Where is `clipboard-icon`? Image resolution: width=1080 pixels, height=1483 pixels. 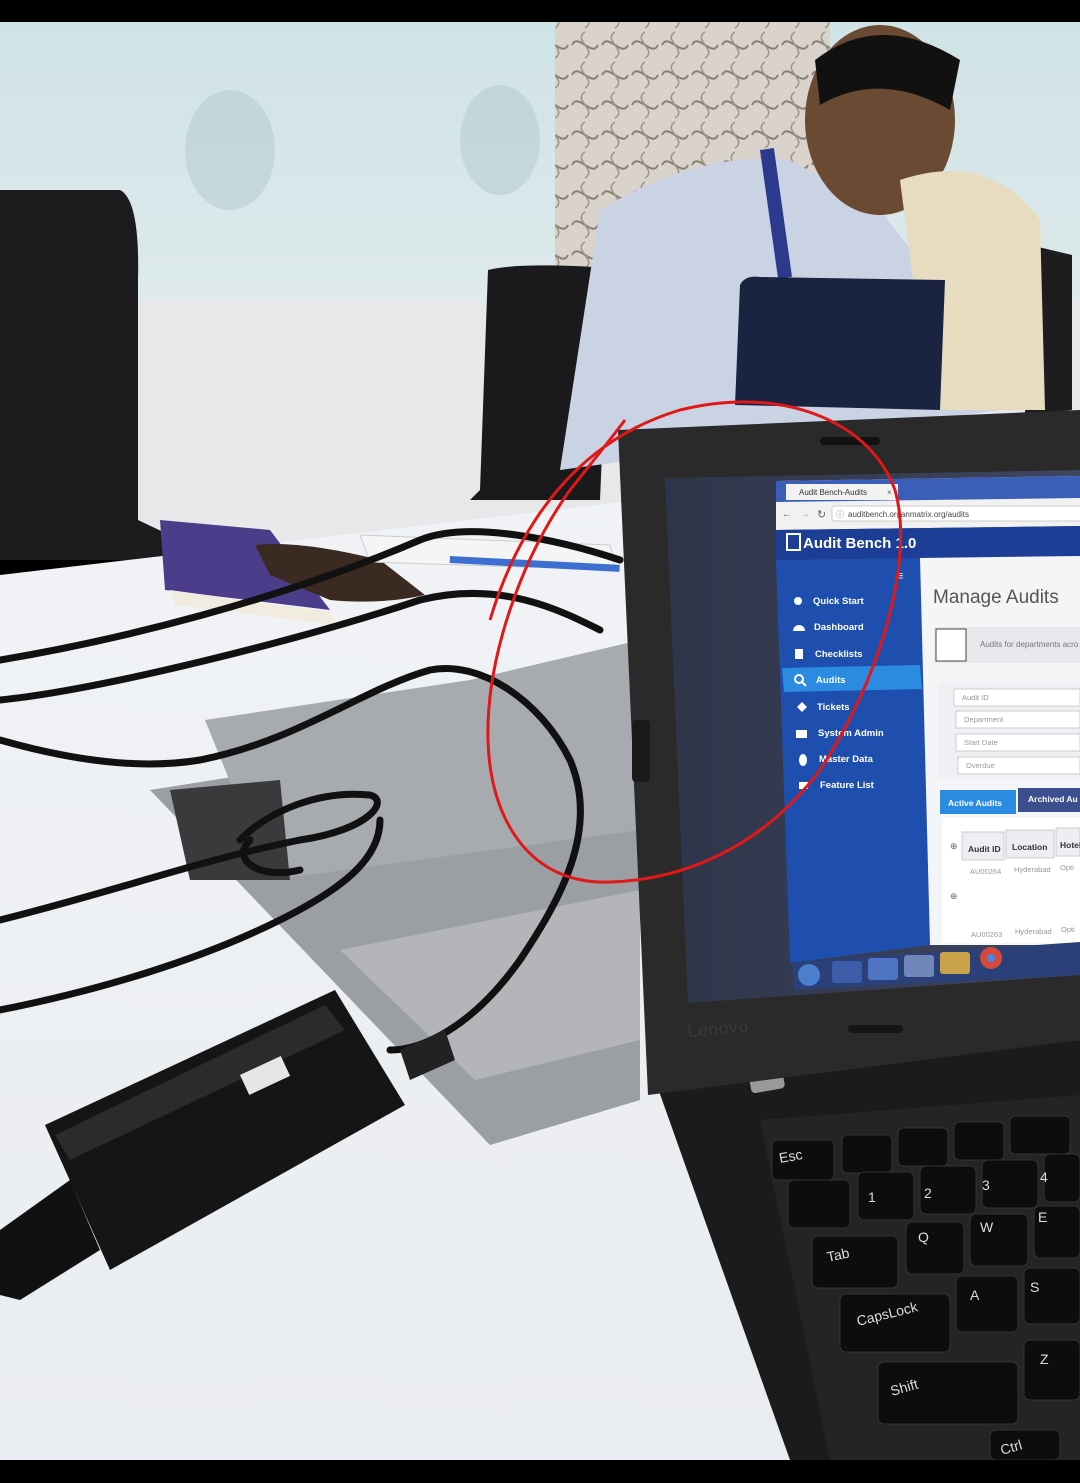
clipboard-icon is located at coordinates (799, 654).